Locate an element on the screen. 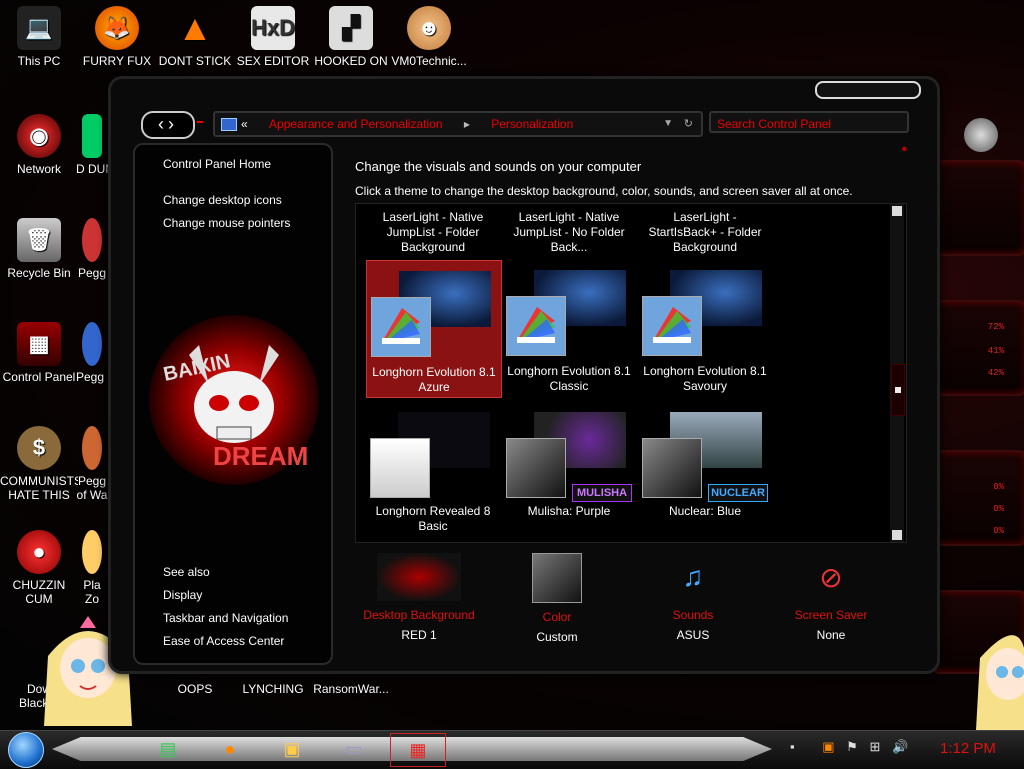 This screenshot has height=769, width=1024. skull-logo-image: BAIXIN DREAM is located at coordinates (234, 400).